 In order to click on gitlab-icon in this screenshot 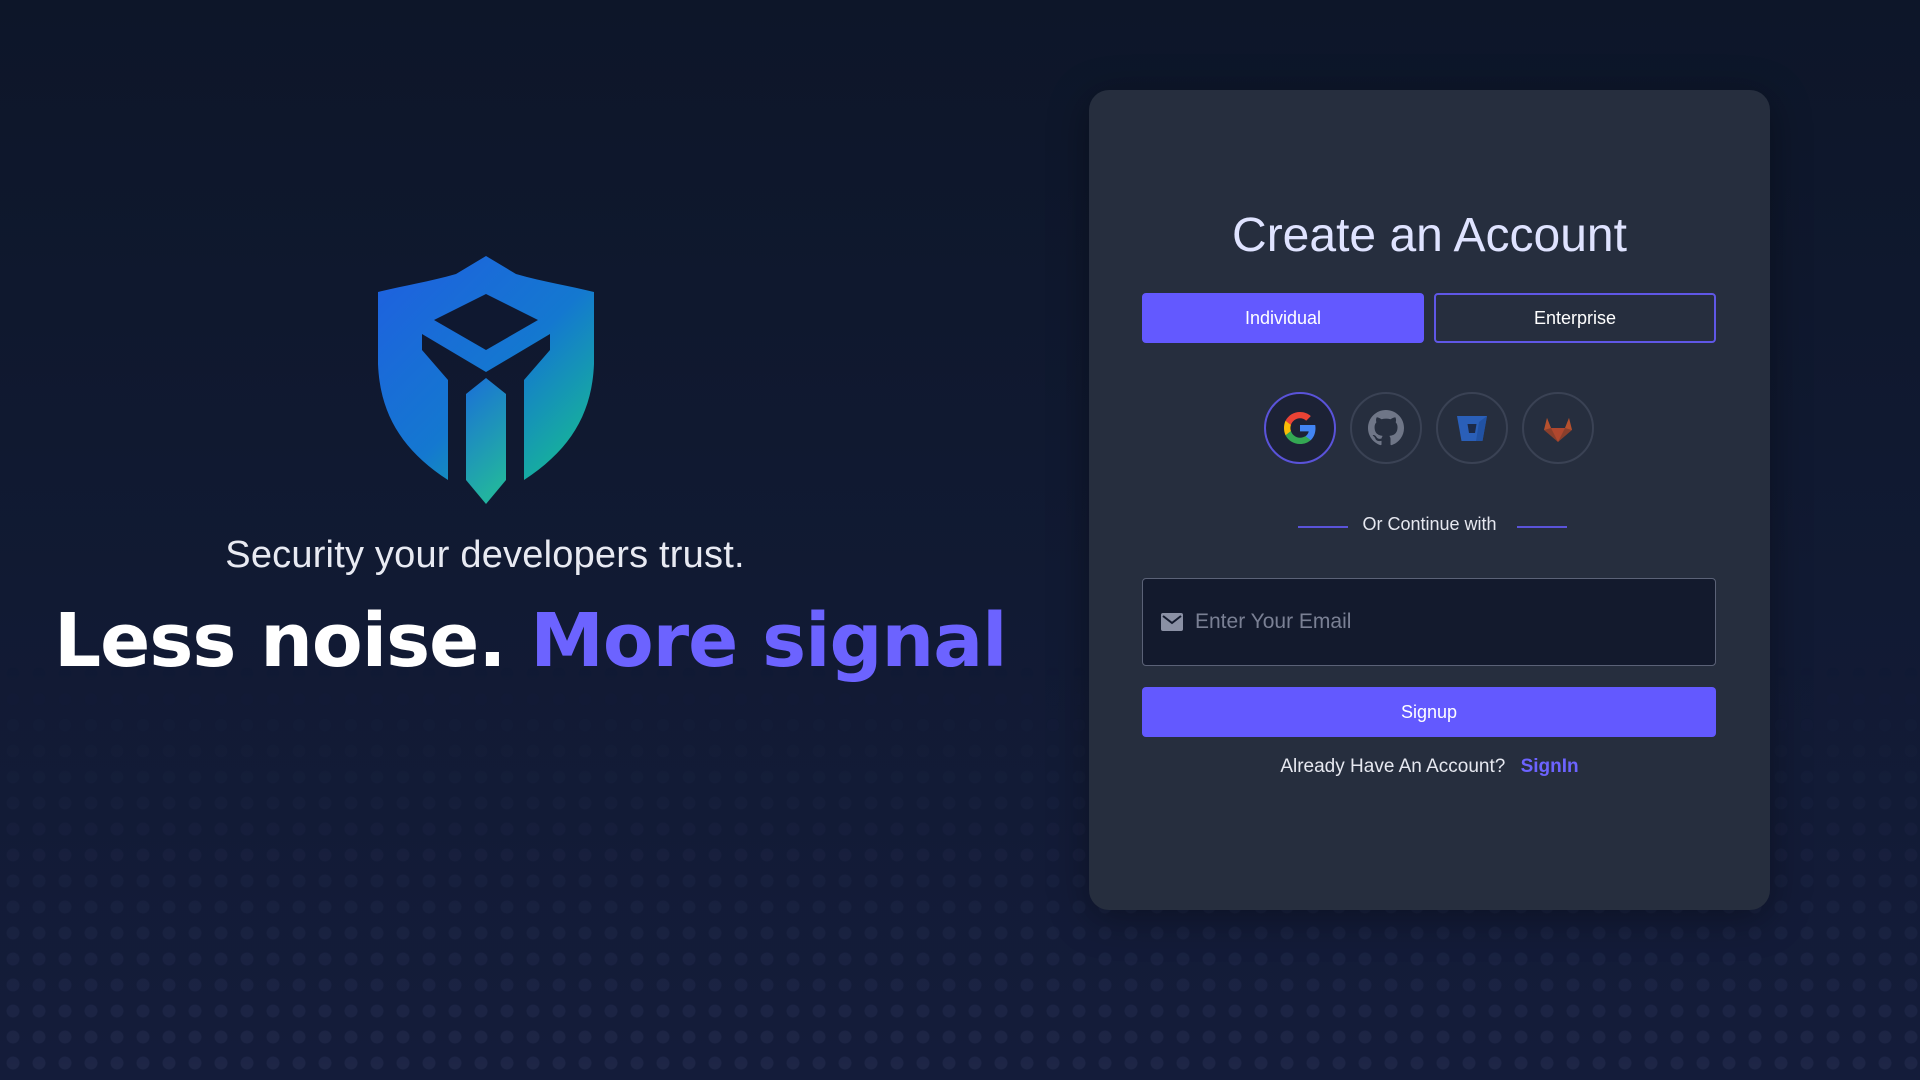, I will do `click(1558, 430)`.